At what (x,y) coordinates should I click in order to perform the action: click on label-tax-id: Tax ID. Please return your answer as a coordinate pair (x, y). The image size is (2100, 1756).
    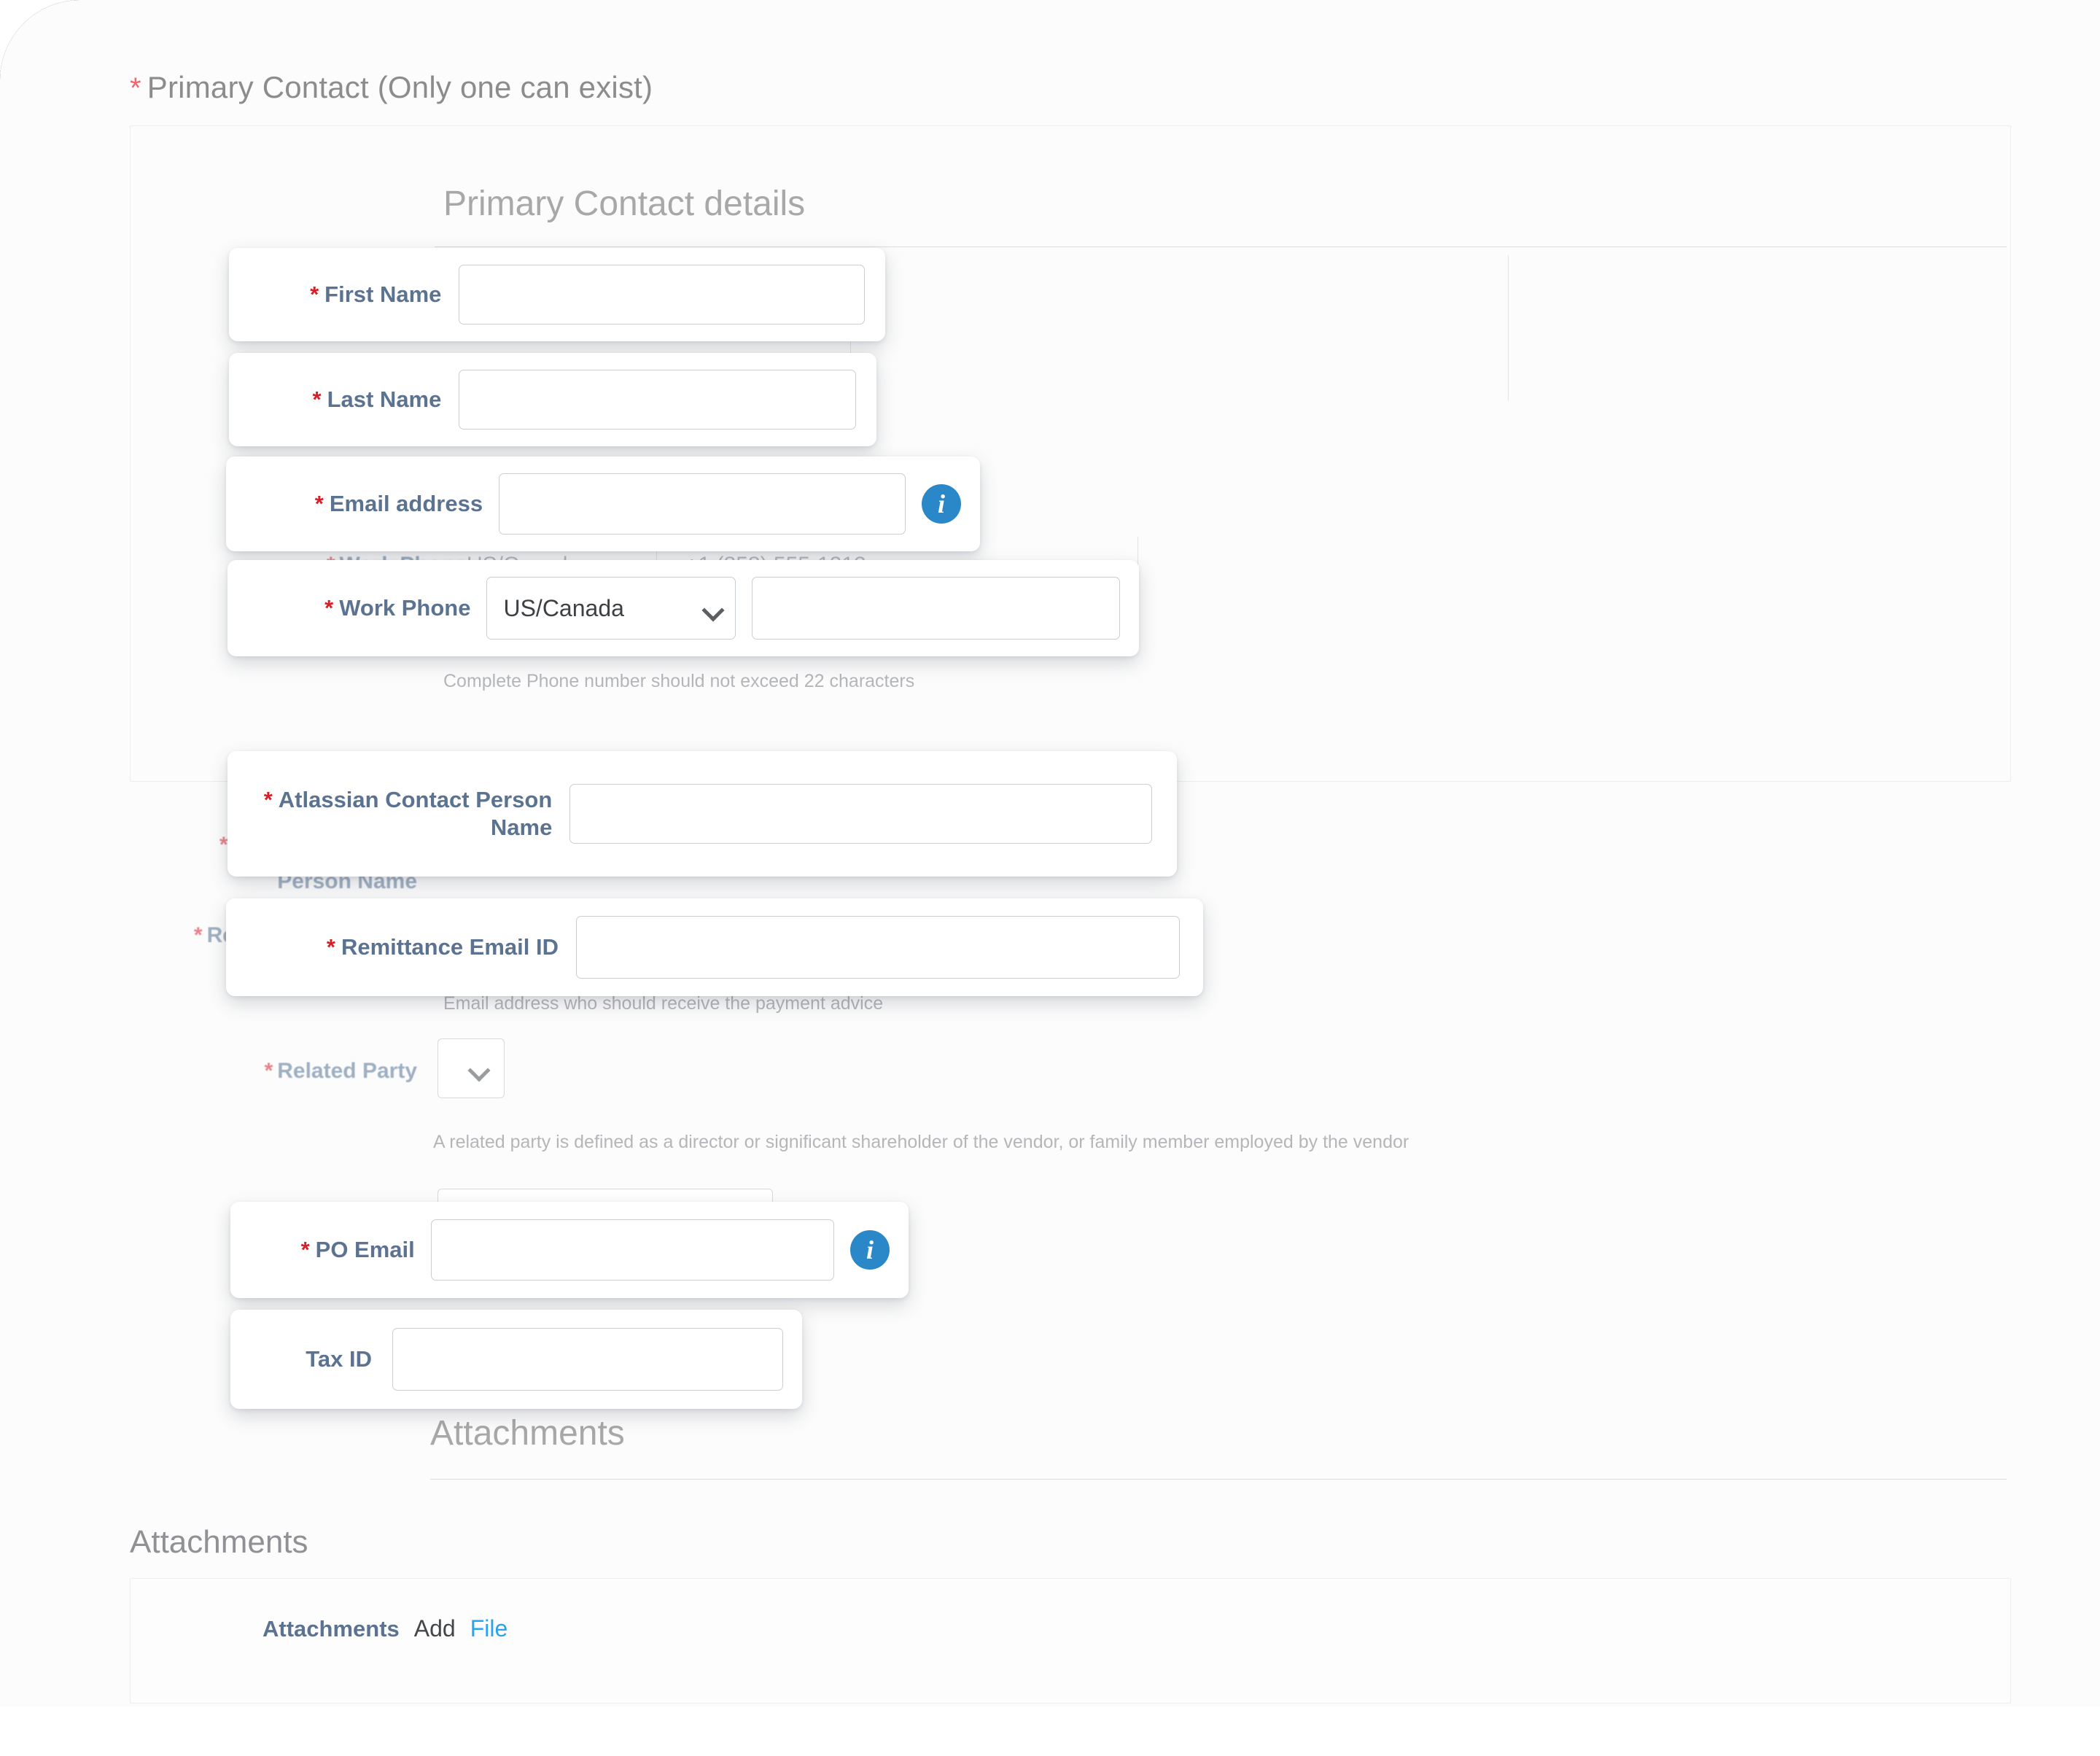
    Looking at the image, I should click on (339, 1359).